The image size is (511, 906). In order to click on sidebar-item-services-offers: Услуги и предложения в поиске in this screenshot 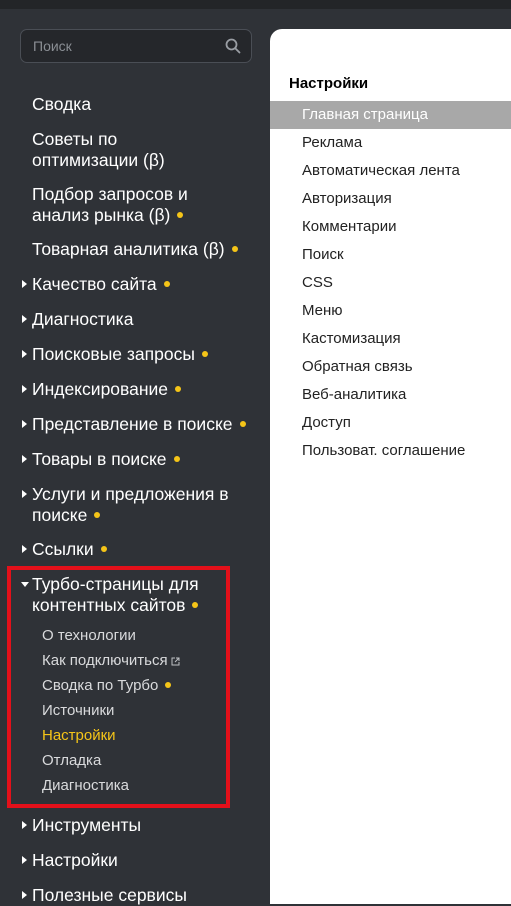, I will do `click(134, 505)`.